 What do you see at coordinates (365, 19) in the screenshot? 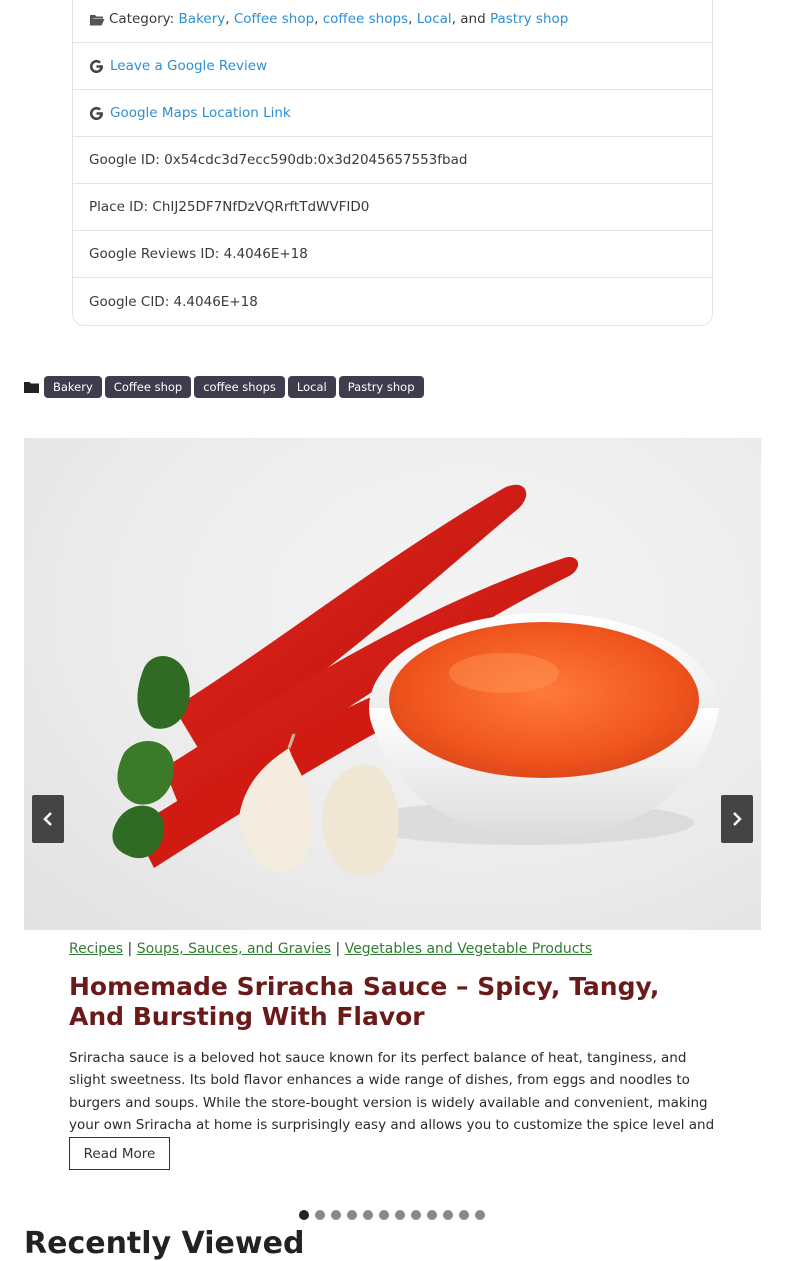
I see `category-link-coffee-shops: coffee shops` at bounding box center [365, 19].